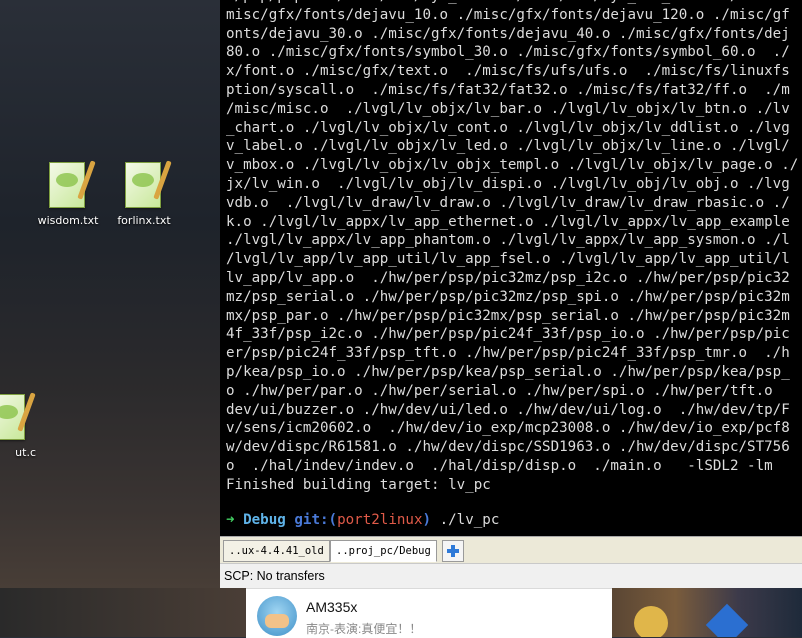  What do you see at coordinates (707, 612) in the screenshot?
I see `taskbar-background-right` at bounding box center [707, 612].